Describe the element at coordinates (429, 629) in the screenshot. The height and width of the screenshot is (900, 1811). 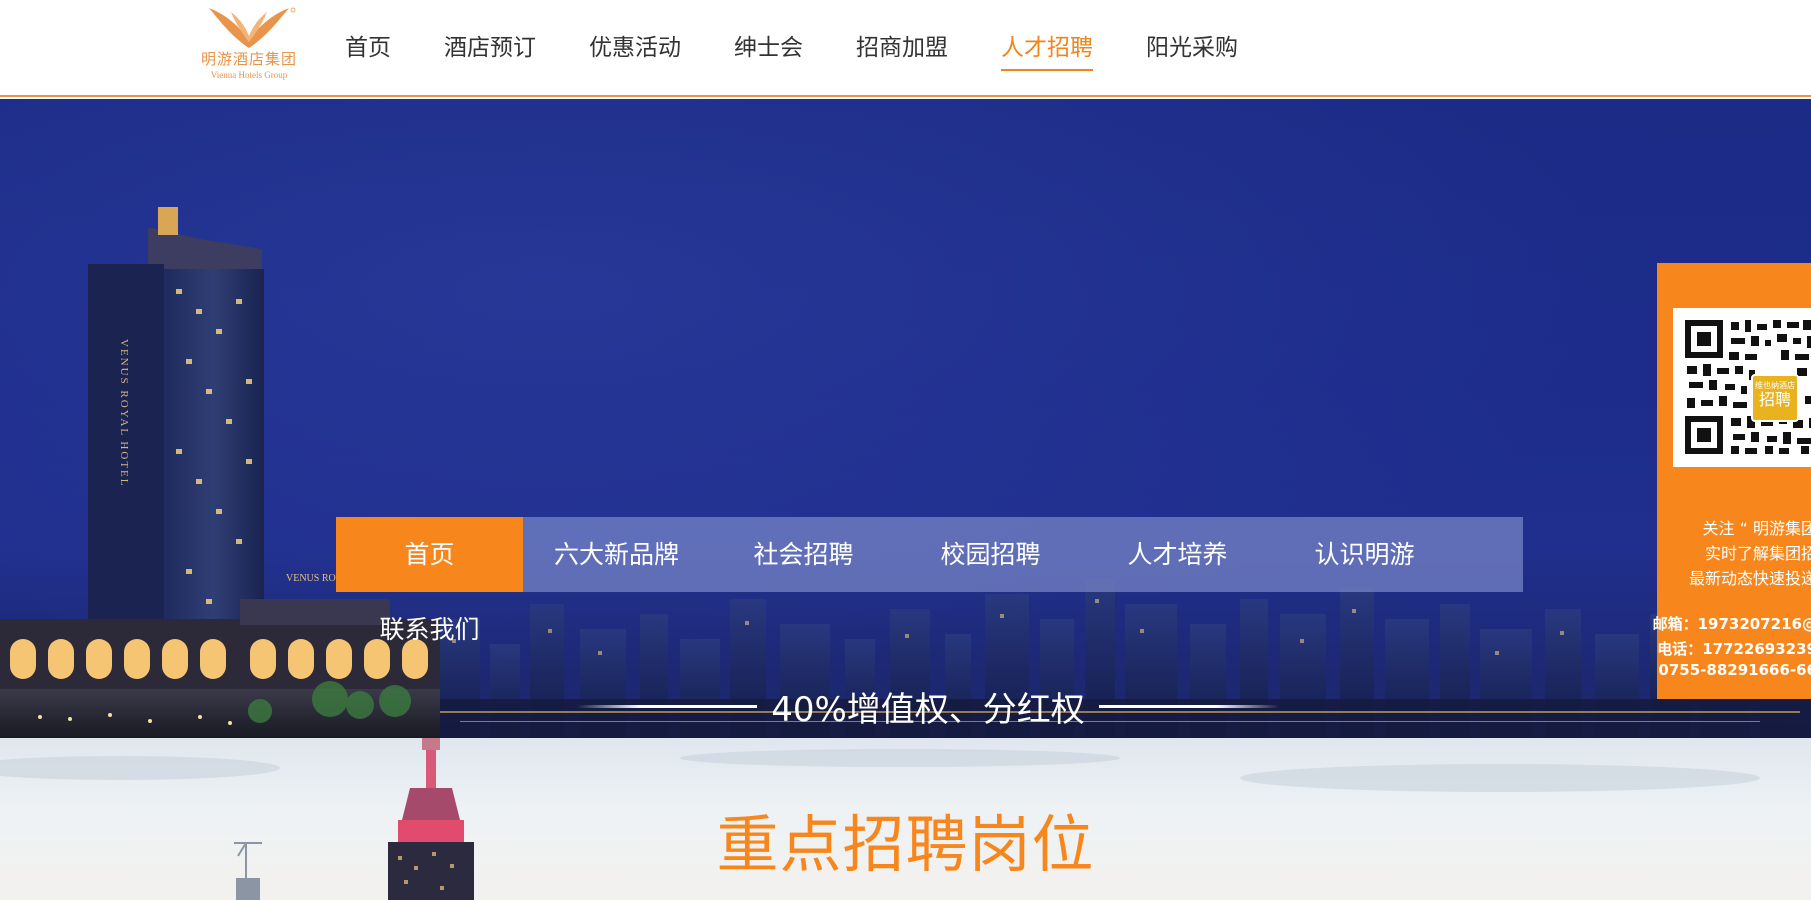
I see `sub-nav-contact: 联系我们` at that location.